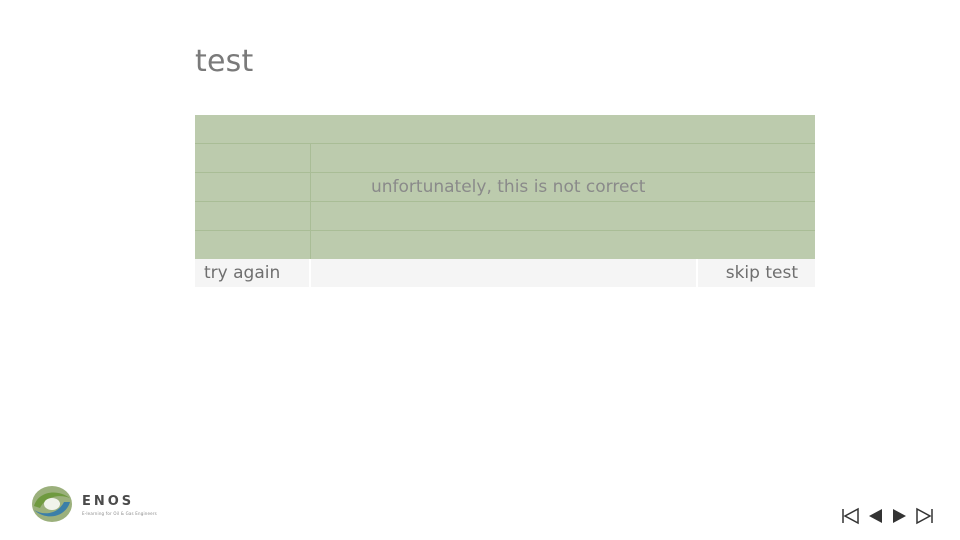 The width and height of the screenshot is (960, 540). Describe the element at coordinates (900, 516) in the screenshot. I see `next-slide-icon` at that location.